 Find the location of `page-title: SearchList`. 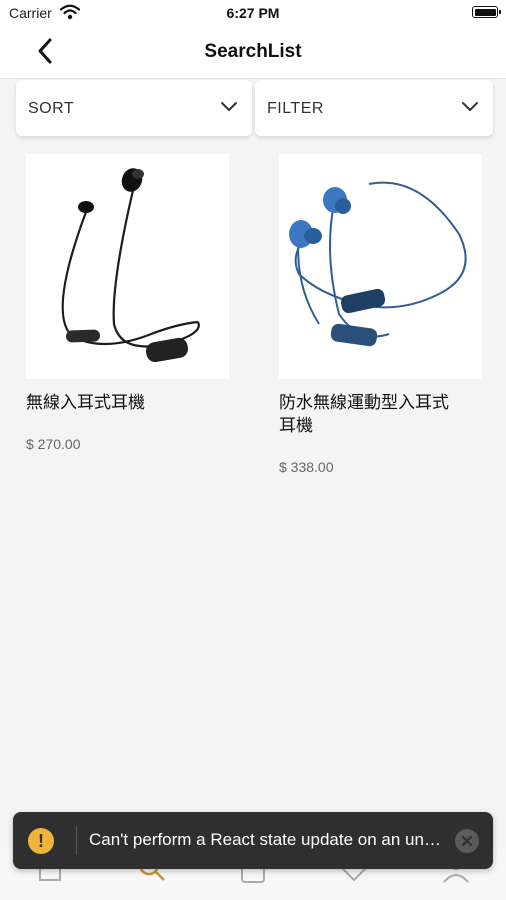

page-title: SearchList is located at coordinates (253, 51).